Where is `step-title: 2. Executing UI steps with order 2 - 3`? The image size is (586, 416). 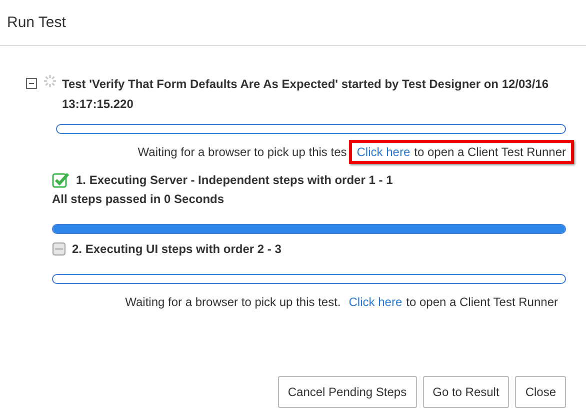 step-title: 2. Executing UI steps with order 2 - 3 is located at coordinates (177, 249).